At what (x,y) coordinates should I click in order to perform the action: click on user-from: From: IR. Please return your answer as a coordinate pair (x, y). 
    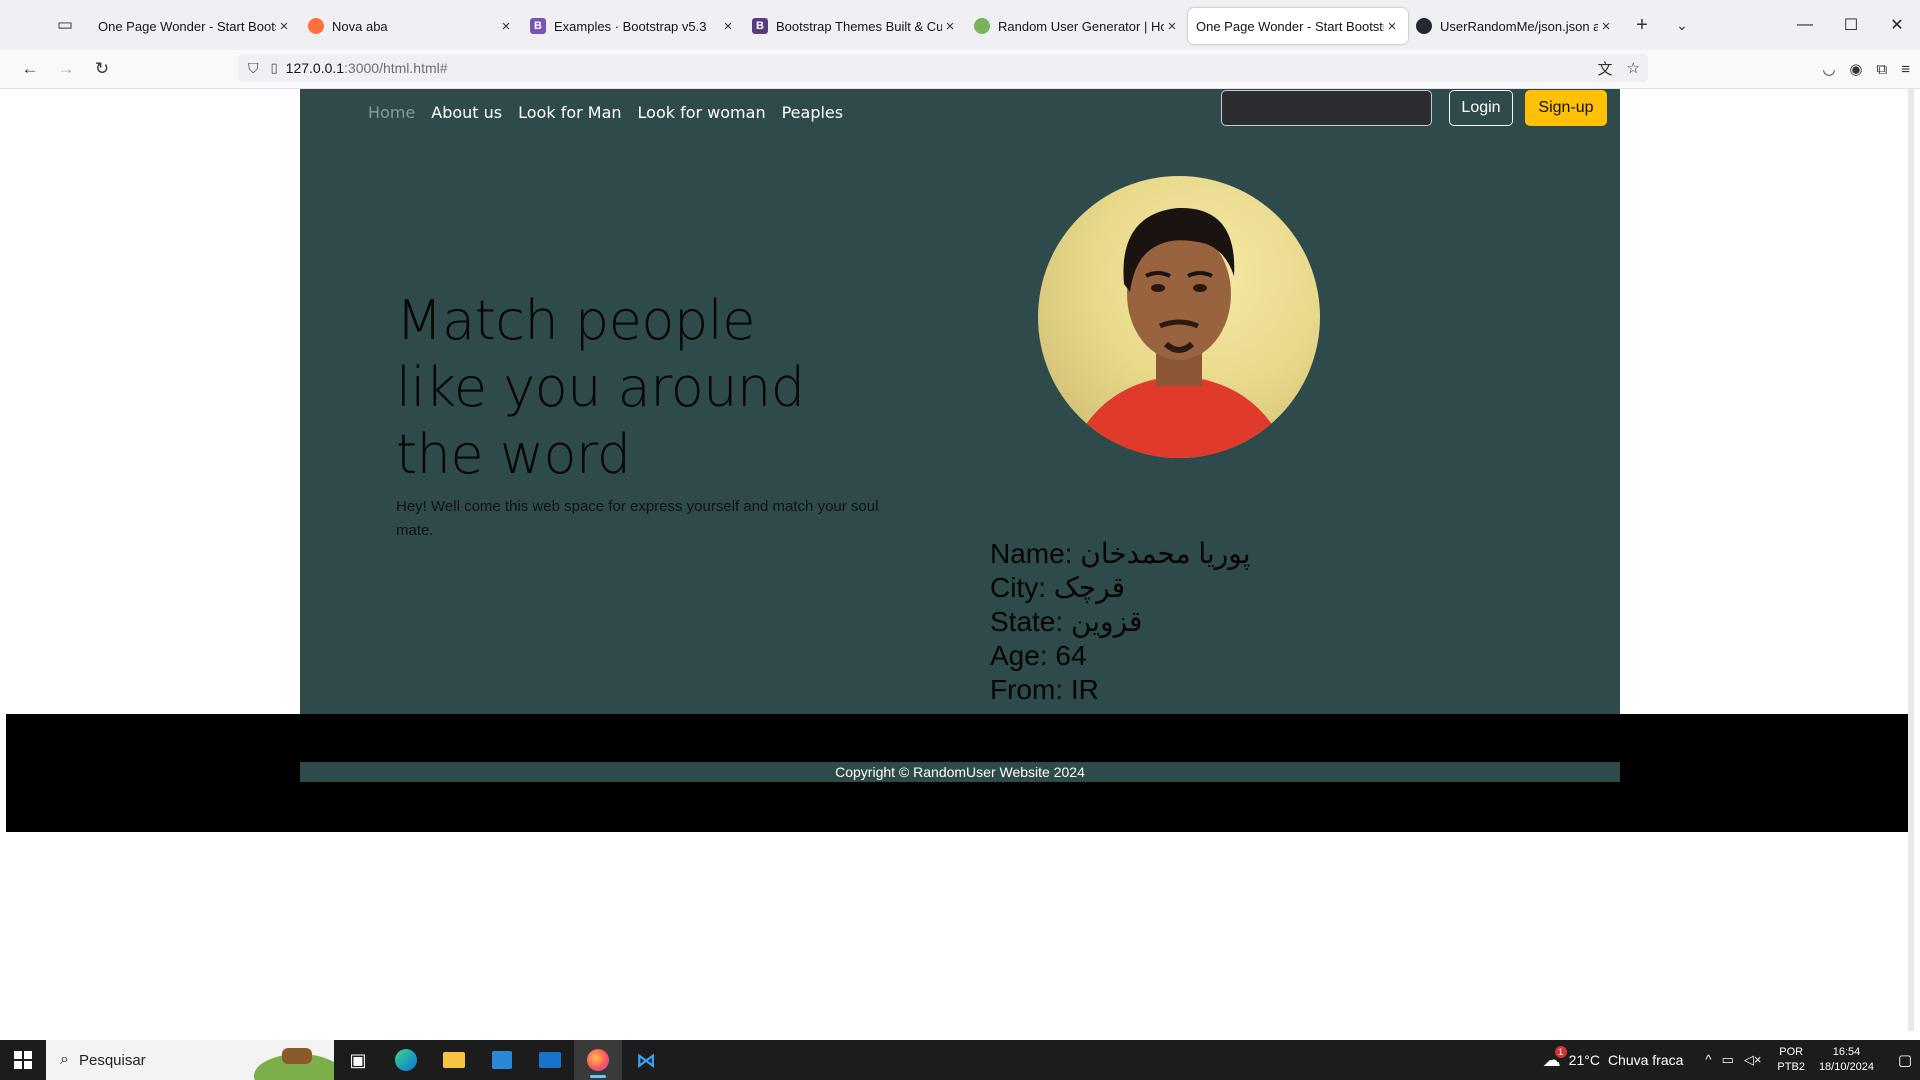
    Looking at the image, I should click on (1044, 689).